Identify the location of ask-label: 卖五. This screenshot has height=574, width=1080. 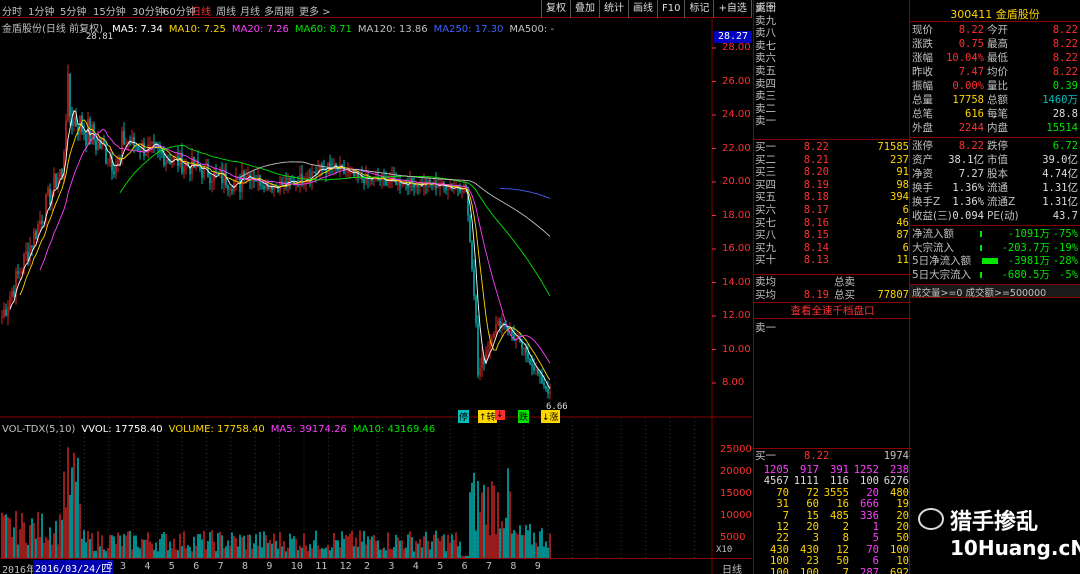
(765, 71).